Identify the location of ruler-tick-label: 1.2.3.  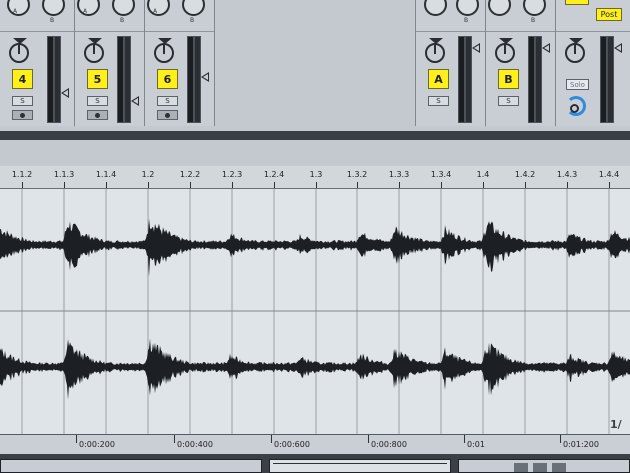
(232, 174).